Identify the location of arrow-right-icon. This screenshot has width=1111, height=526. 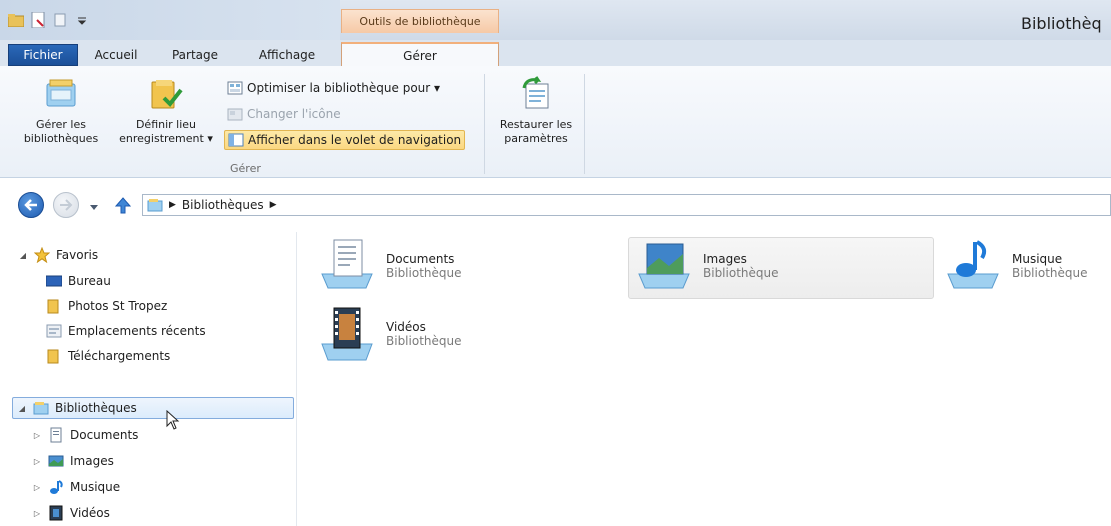
(66, 205).